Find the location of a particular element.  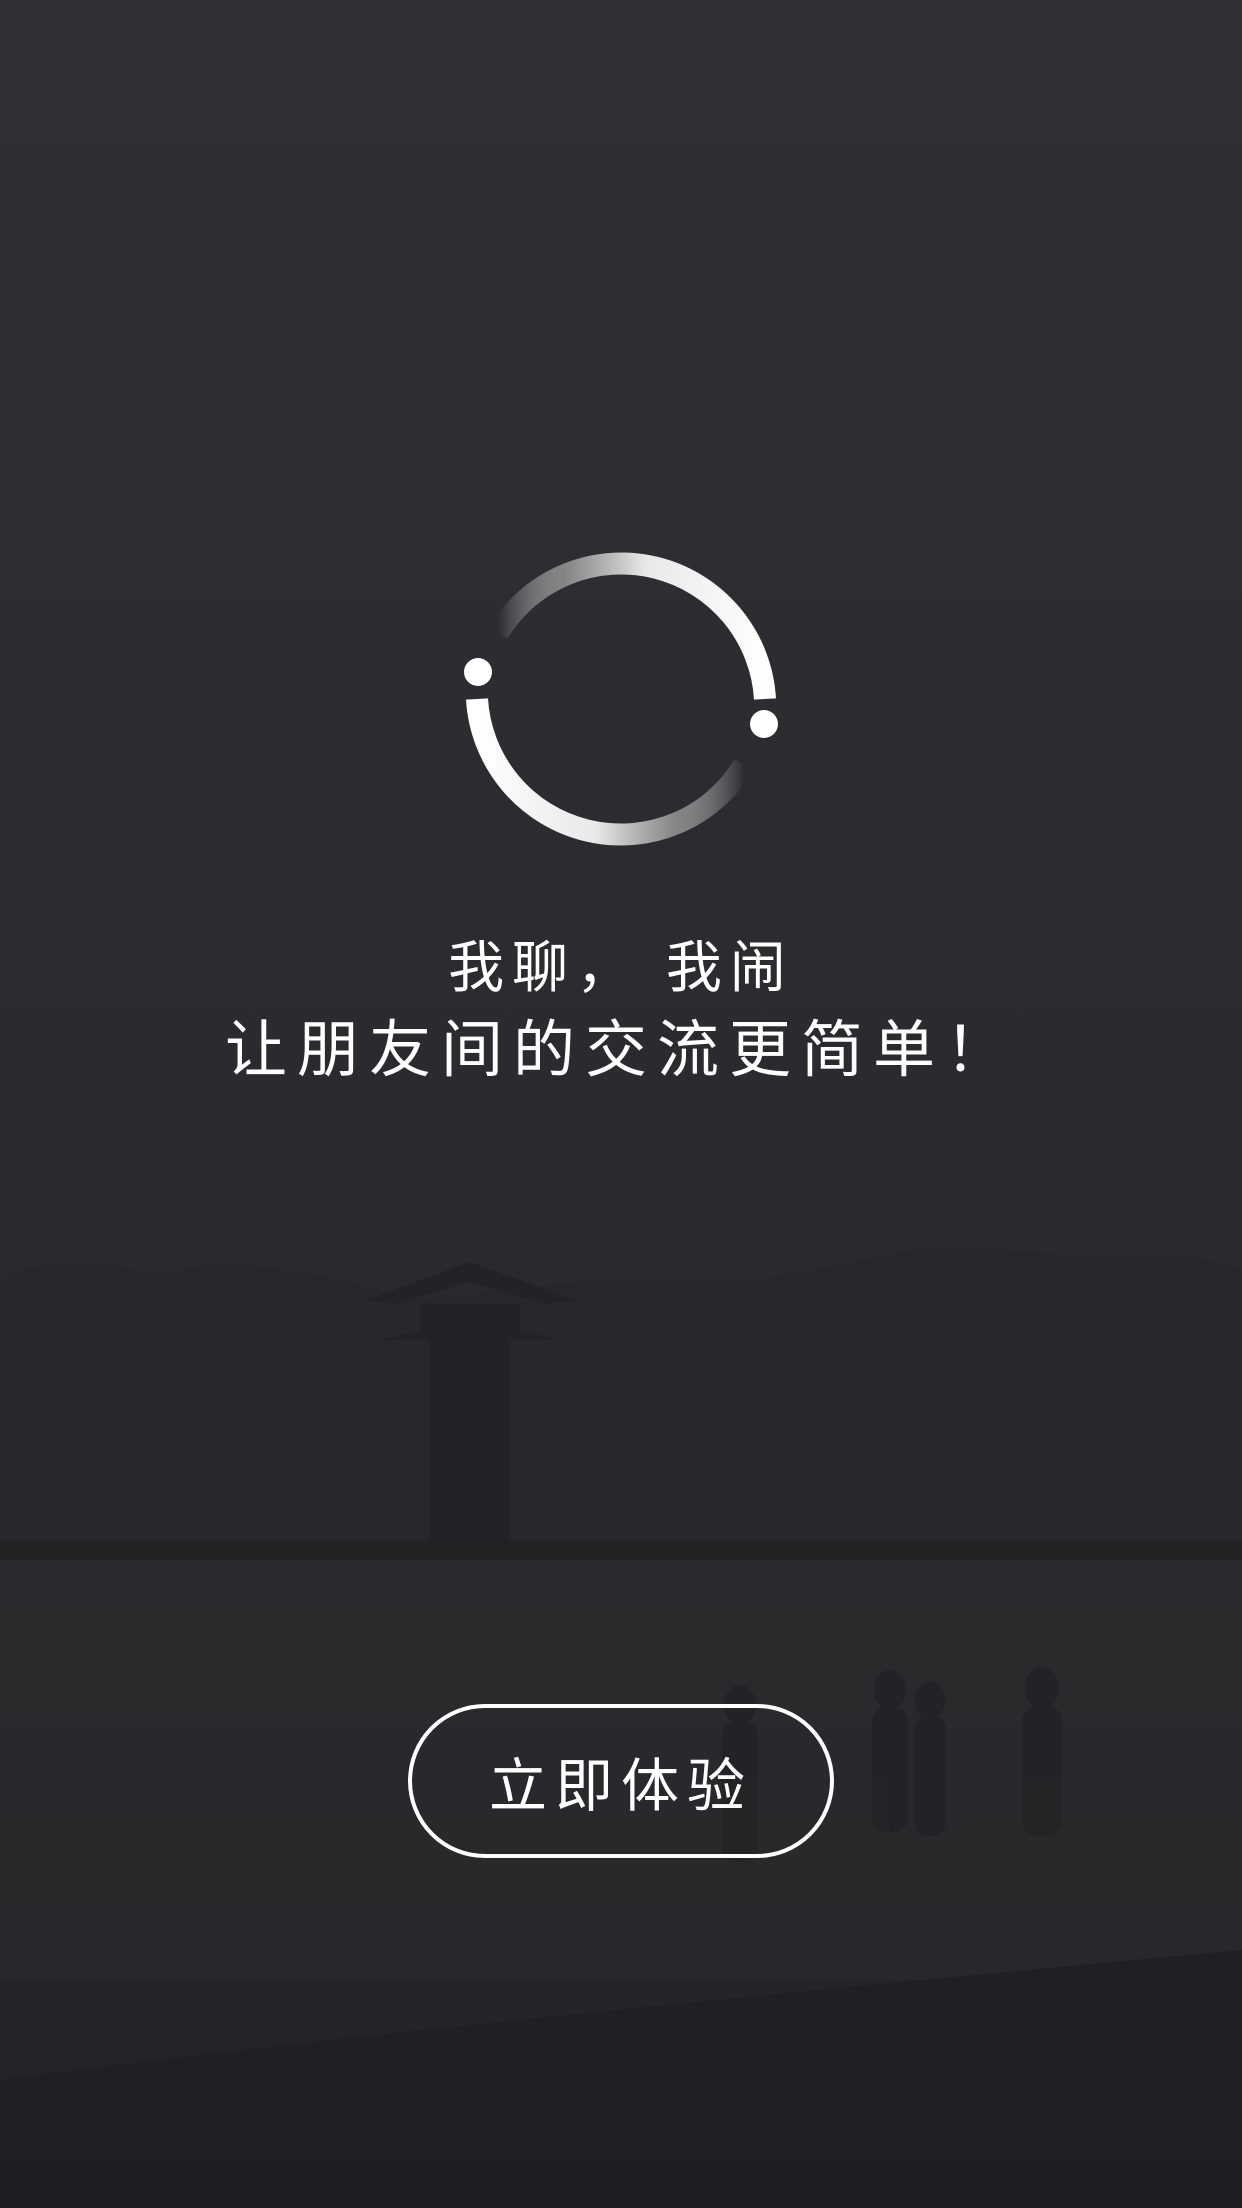

slogan-line-2: 让朋友间的交流更简单！ is located at coordinates (620, 1049).